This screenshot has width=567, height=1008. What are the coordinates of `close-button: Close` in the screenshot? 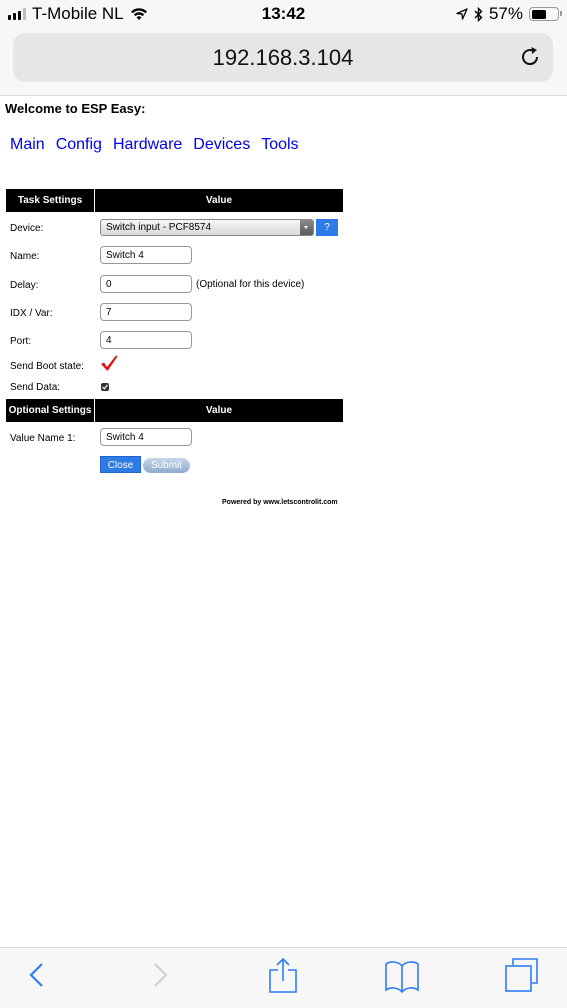 It's located at (120, 464).